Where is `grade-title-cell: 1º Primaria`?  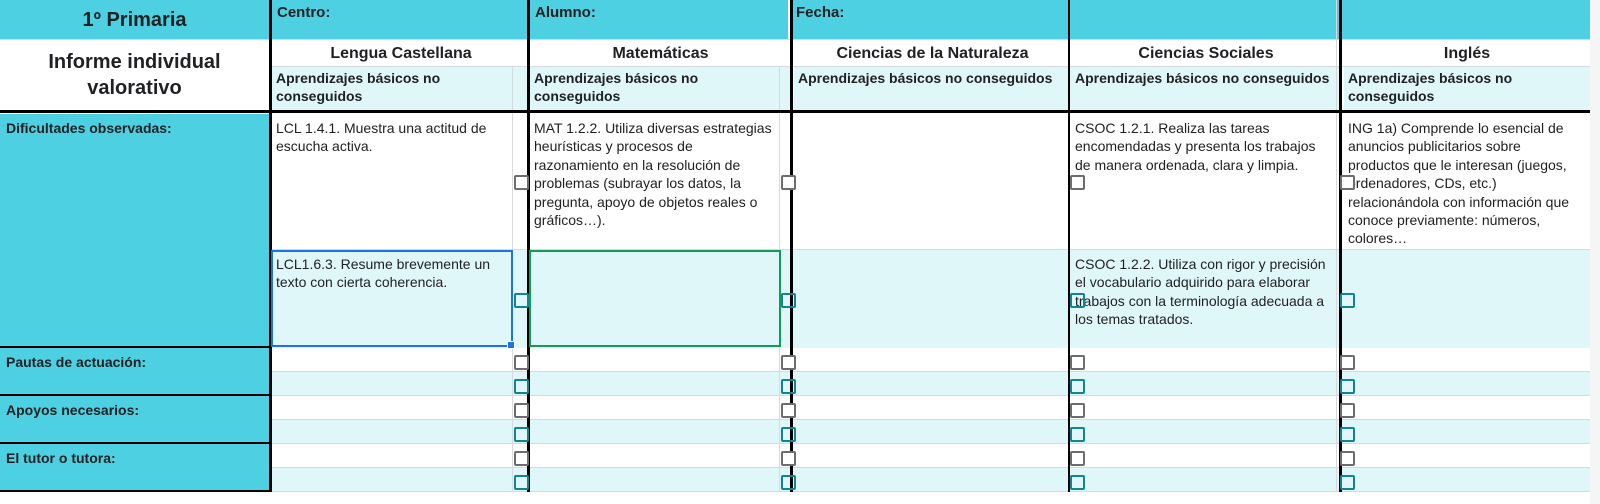 grade-title-cell: 1º Primaria is located at coordinates (134, 20).